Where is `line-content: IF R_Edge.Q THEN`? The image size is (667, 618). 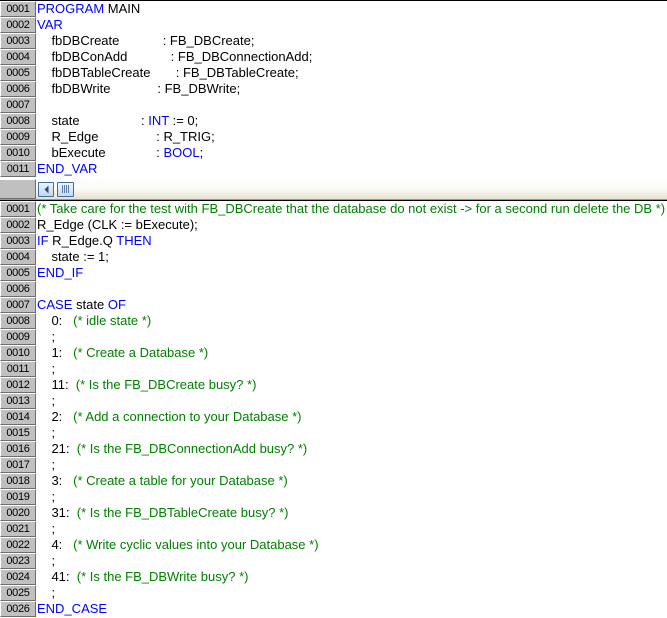 line-content: IF R_Edge.Q THEN is located at coordinates (351, 241).